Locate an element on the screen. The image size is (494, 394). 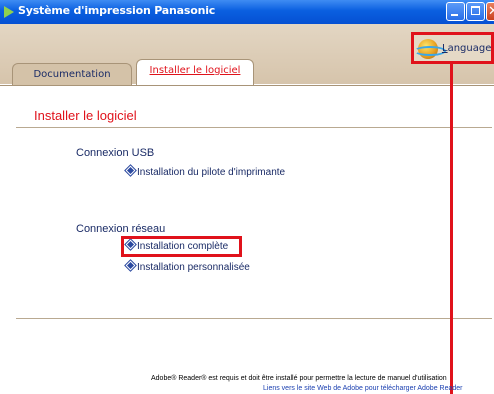
link-custom-installation: Installation personnalisée is located at coordinates (187, 266).